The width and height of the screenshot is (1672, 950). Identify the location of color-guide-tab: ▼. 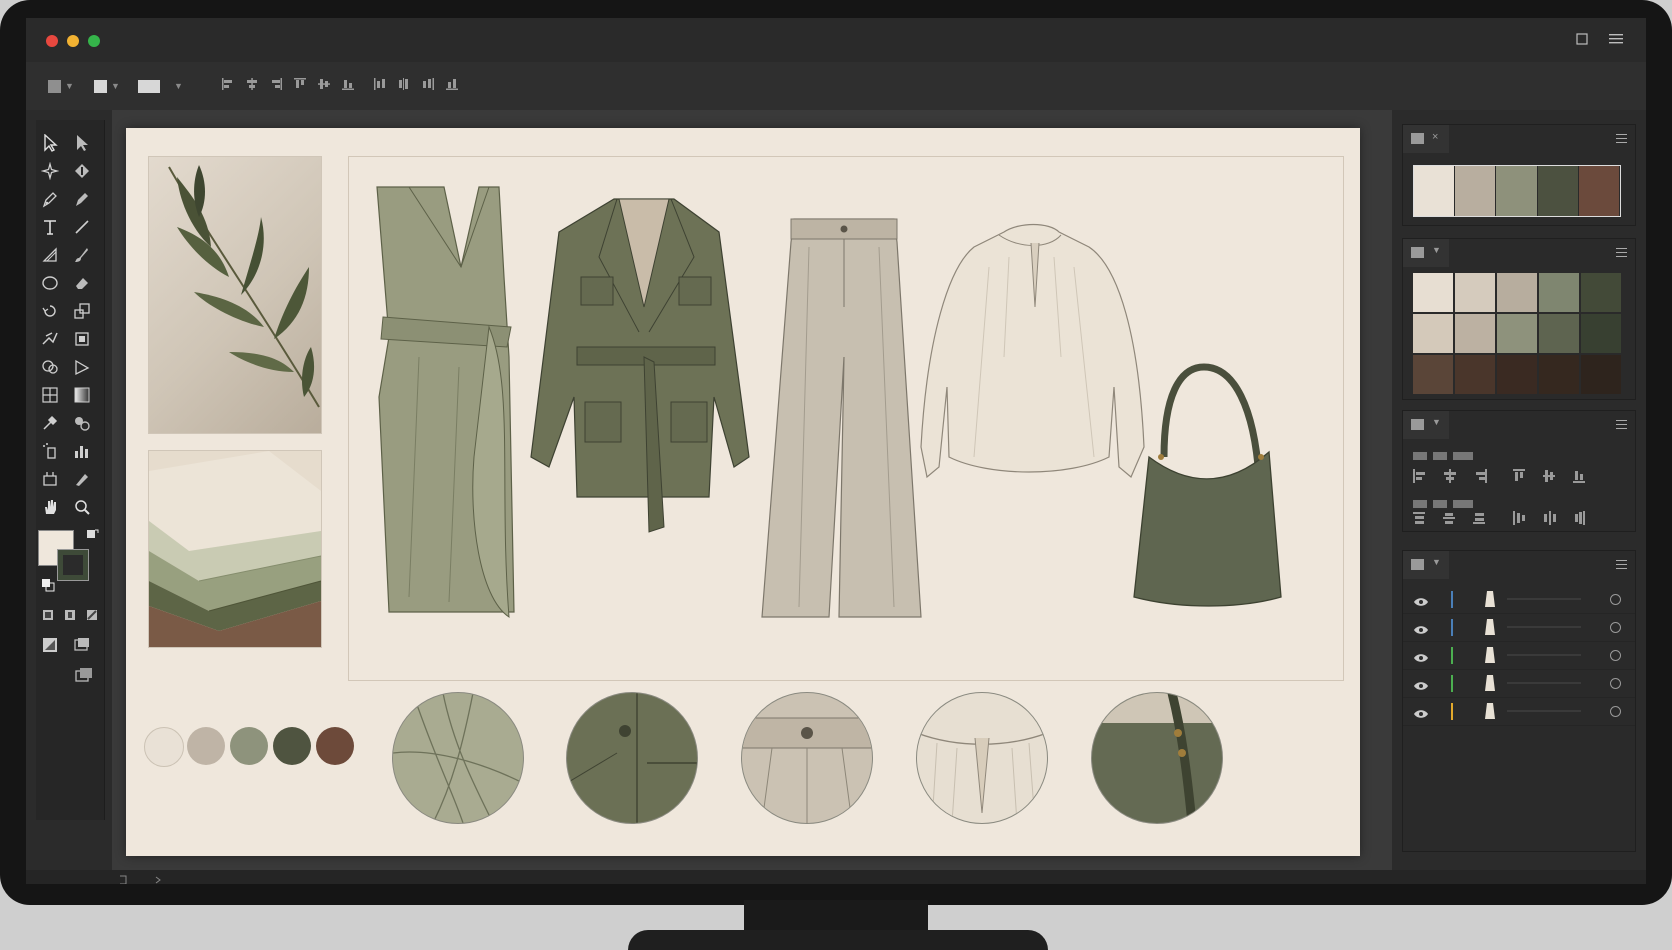
(1426, 253).